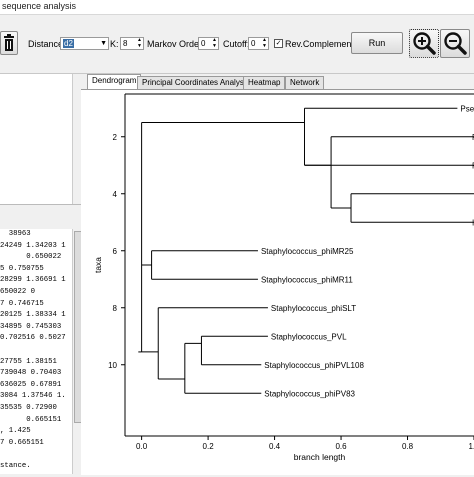  I want to click on x-tick-label: 0.4, so click(275, 446).